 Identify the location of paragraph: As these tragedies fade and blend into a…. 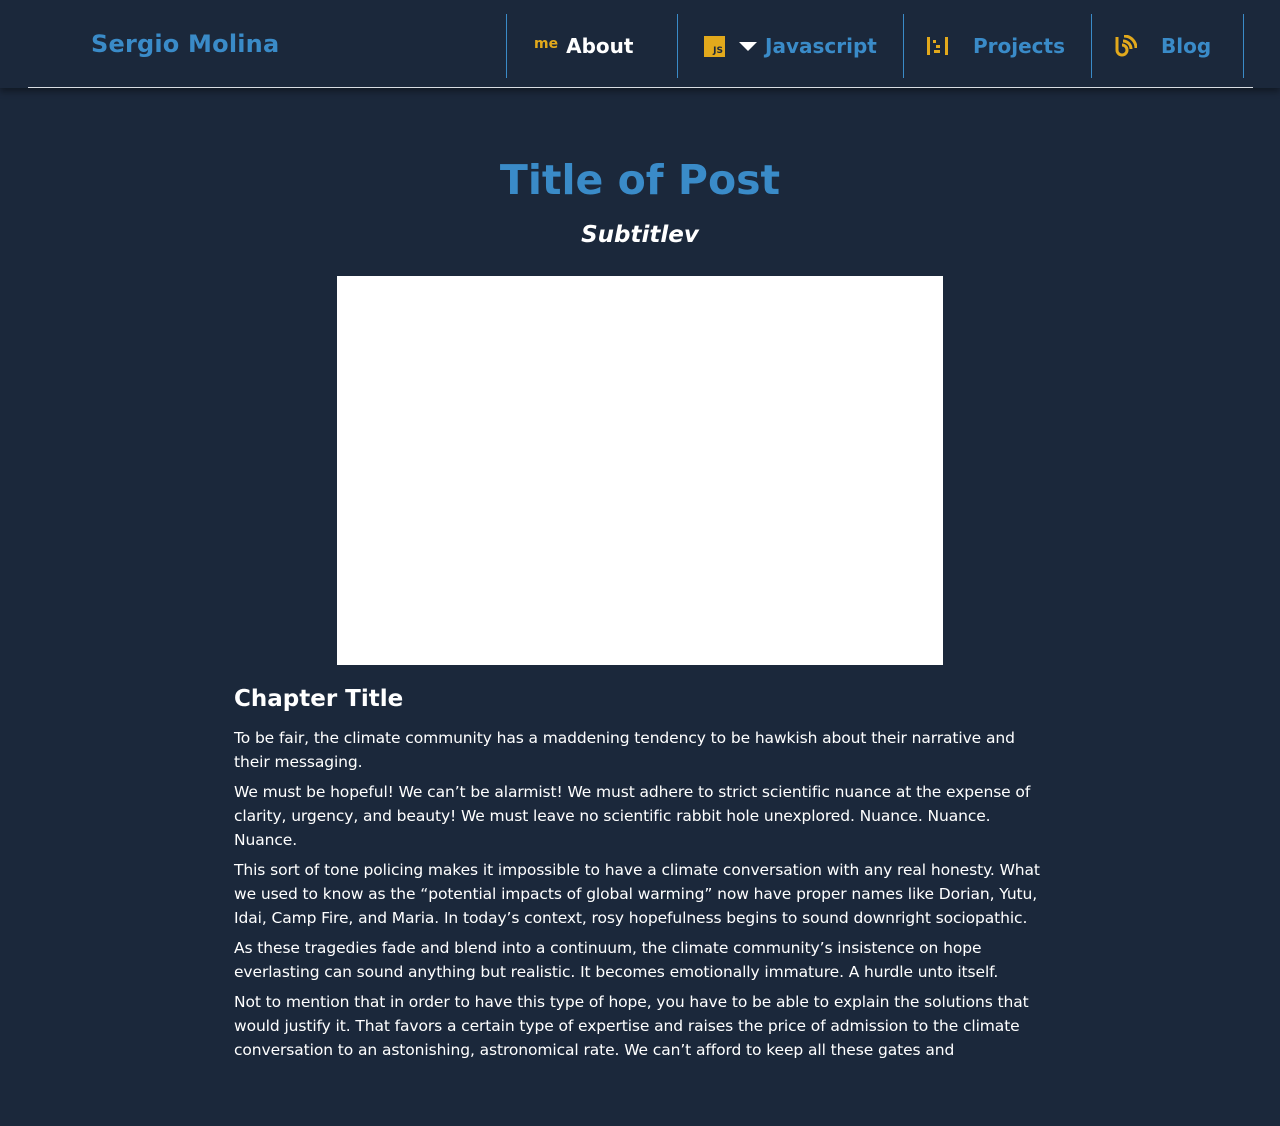
(616, 960).